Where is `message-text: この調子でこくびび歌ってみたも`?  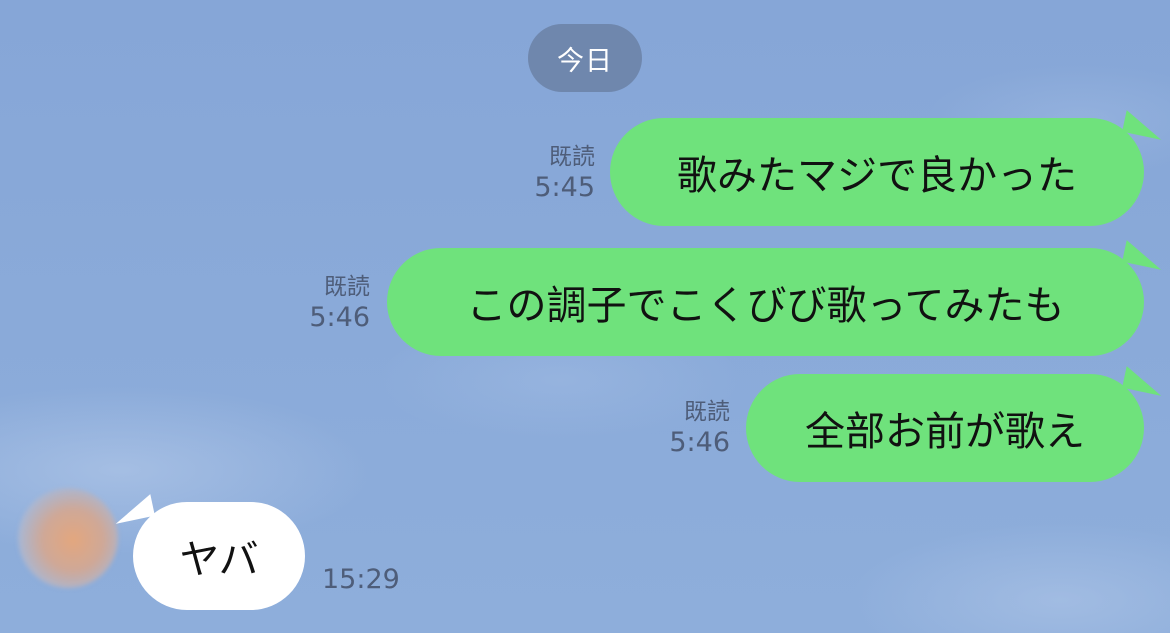 message-text: この調子でこくびび歌ってみたも is located at coordinates (765, 306).